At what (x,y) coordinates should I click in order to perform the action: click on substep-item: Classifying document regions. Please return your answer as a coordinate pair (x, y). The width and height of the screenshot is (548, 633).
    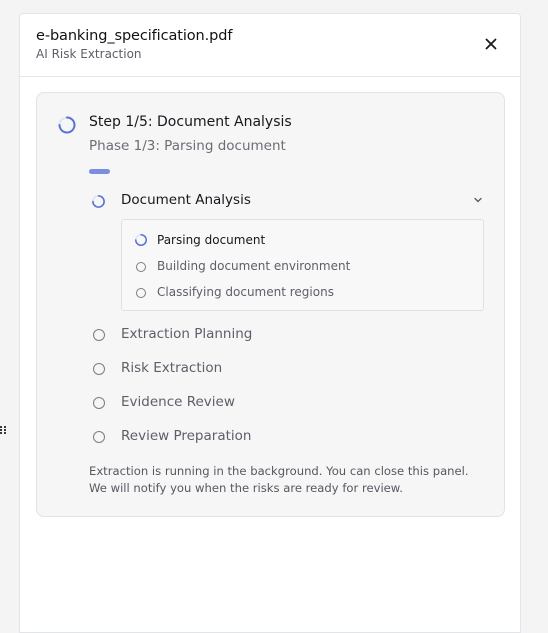
    Looking at the image, I should click on (304, 293).